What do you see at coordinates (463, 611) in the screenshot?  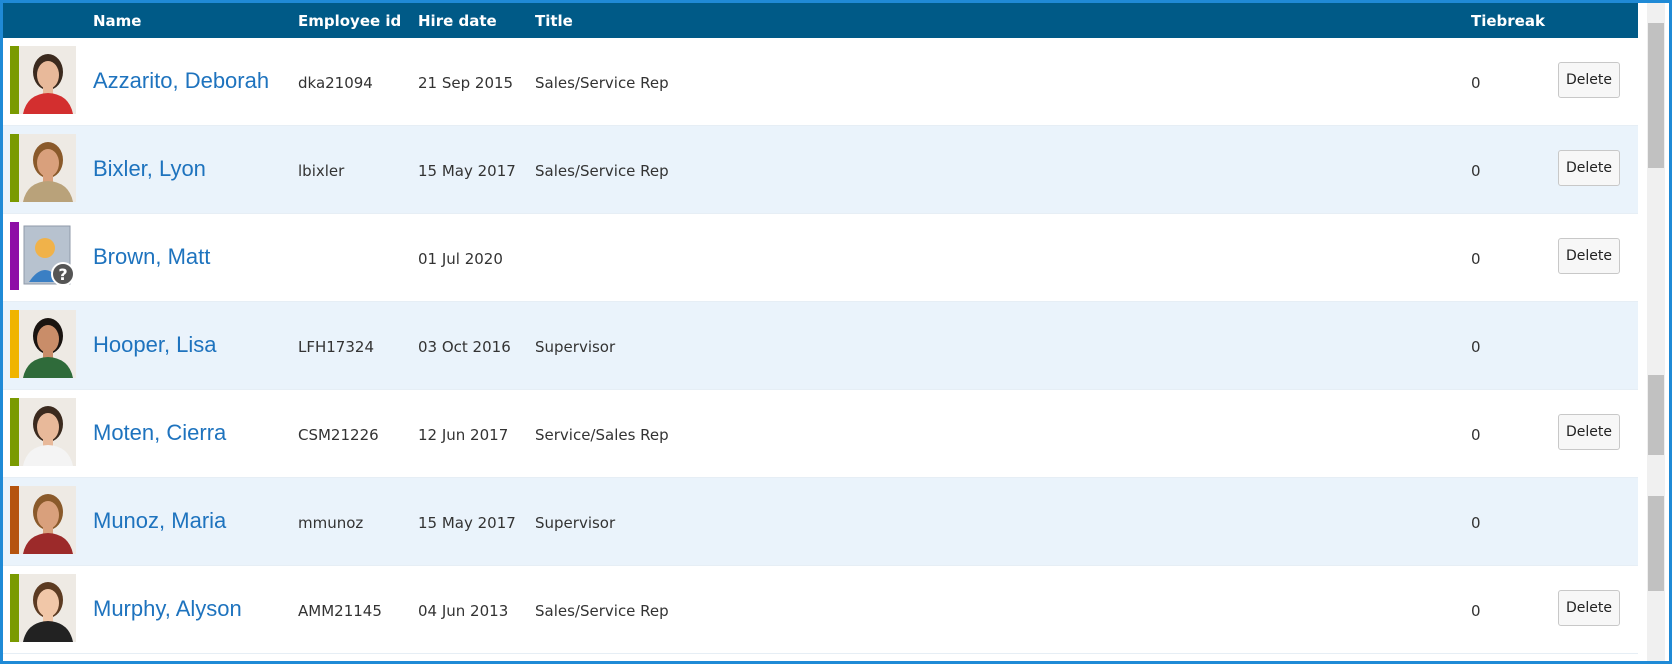 I see `hire-date: 04 Jun 2013` at bounding box center [463, 611].